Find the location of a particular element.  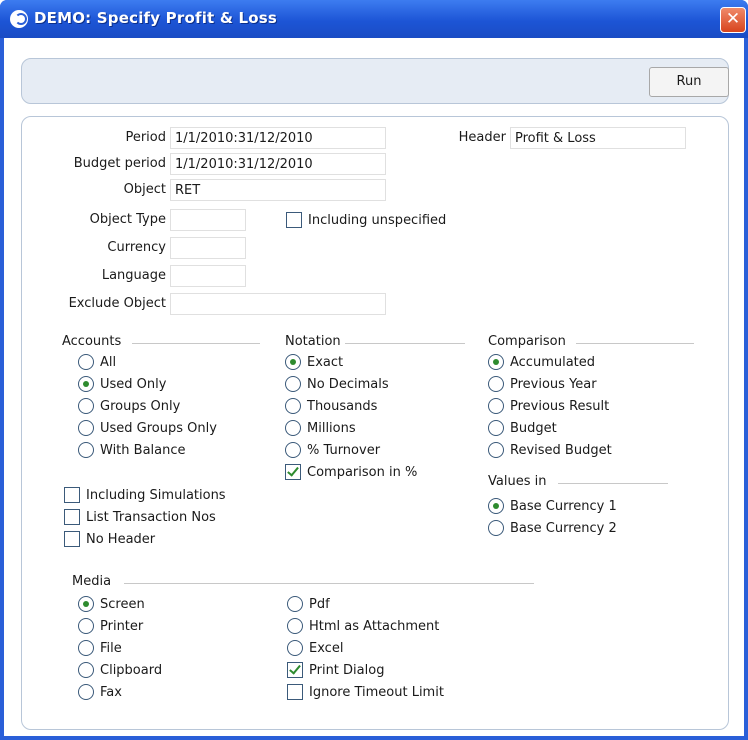

option-label: No Header is located at coordinates (121, 539).